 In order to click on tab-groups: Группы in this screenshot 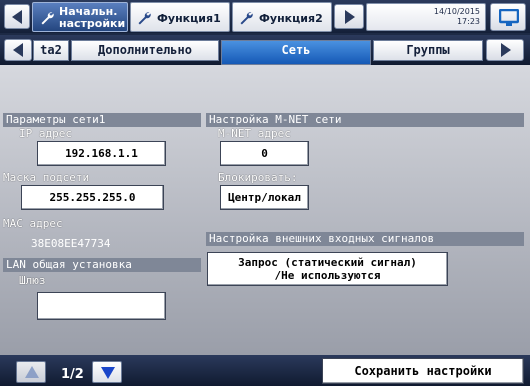, I will do `click(428, 50)`.